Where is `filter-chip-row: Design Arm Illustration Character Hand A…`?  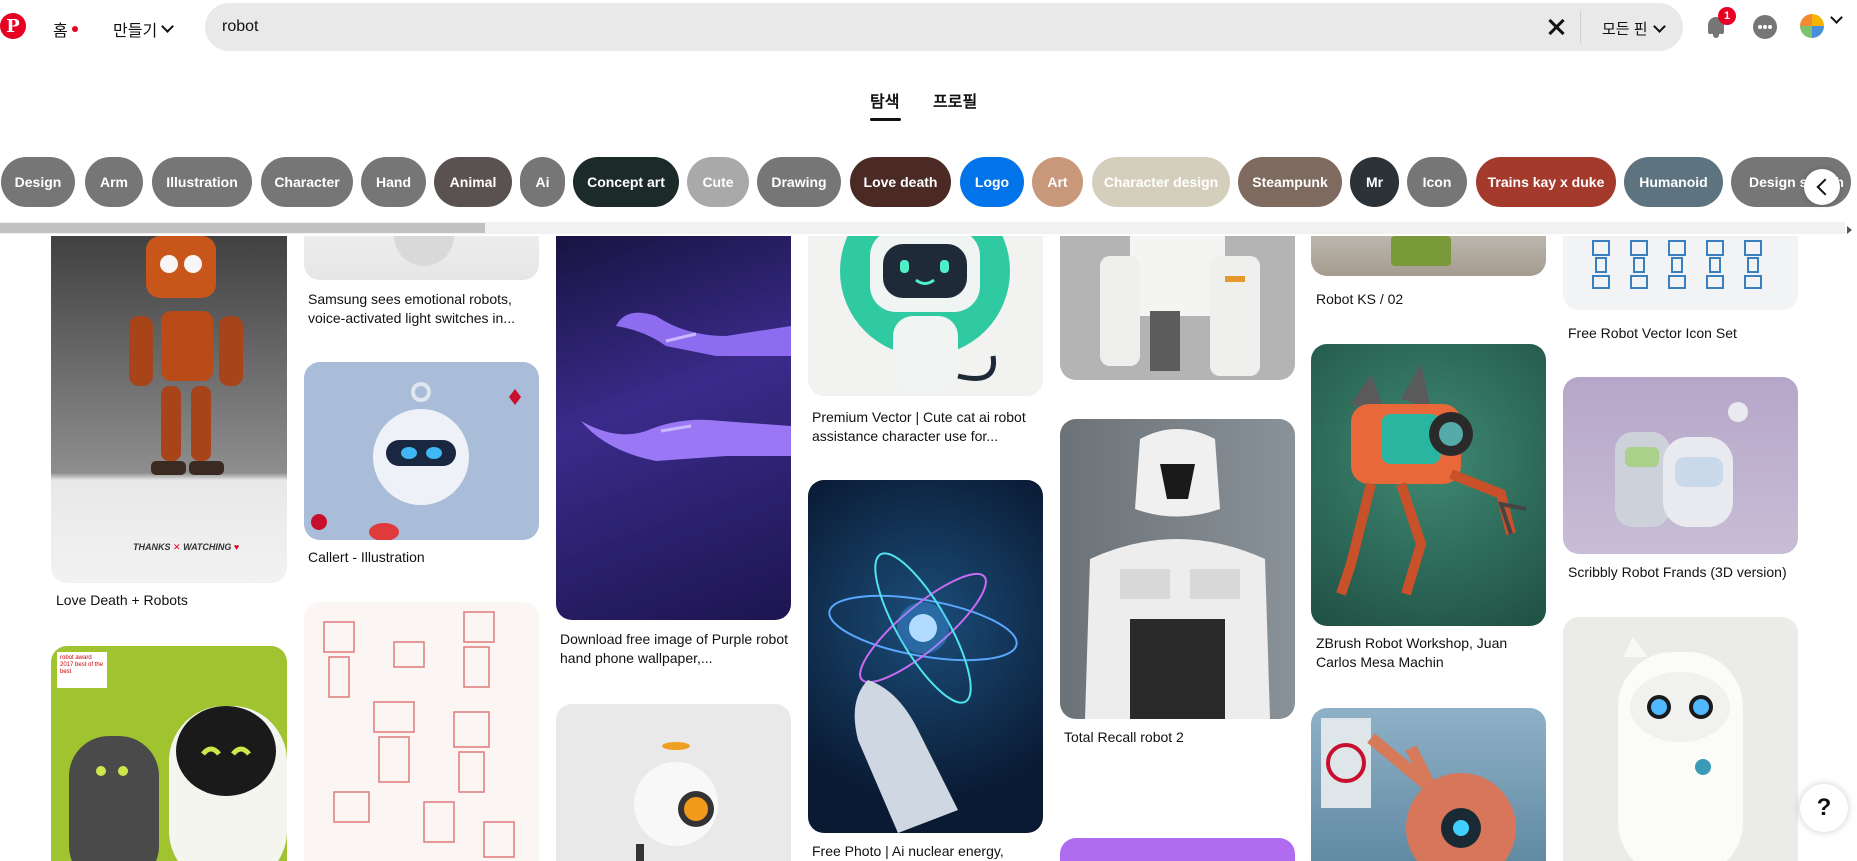 filter-chip-row: Design Arm Illustration Character Hand A… is located at coordinates (928, 183).